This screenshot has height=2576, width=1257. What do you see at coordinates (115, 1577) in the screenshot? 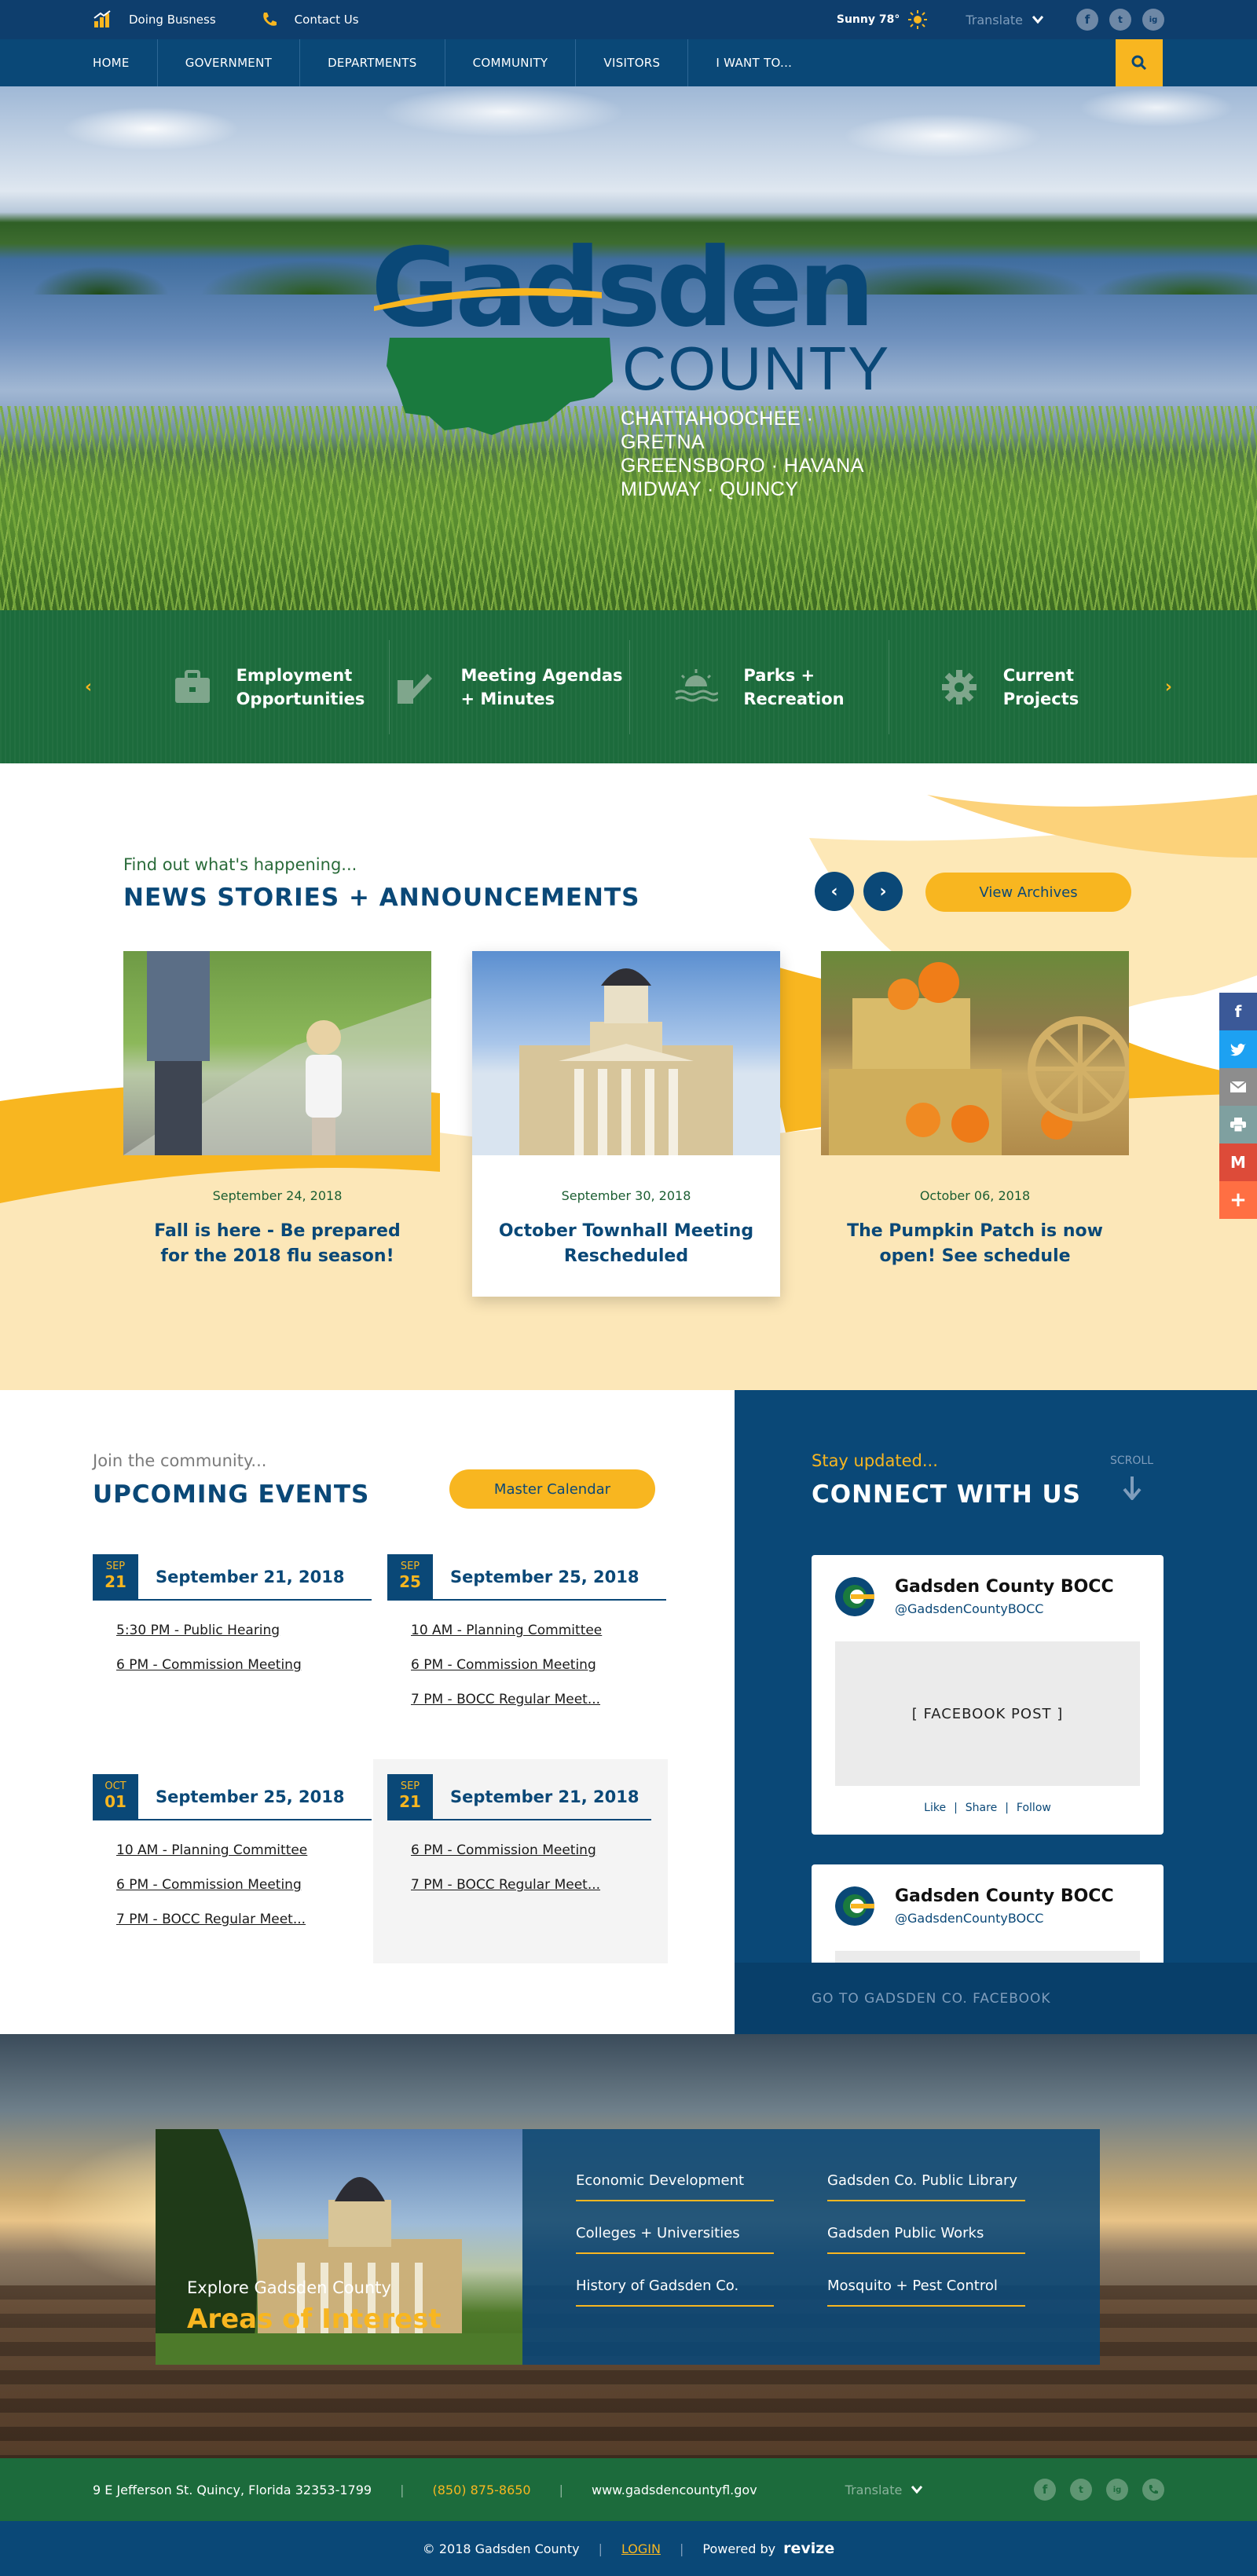
I see `event-date-badge: SEP 21` at bounding box center [115, 1577].